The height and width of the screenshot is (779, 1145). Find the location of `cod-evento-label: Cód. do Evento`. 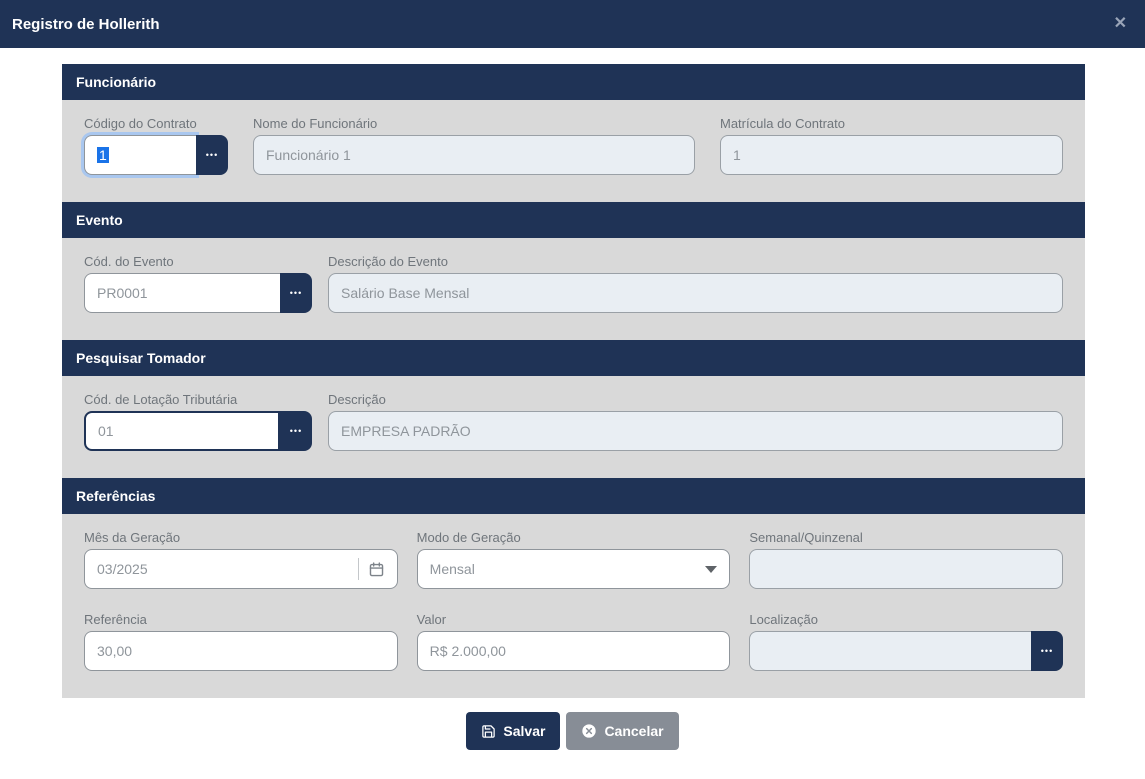

cod-evento-label: Cód. do Evento is located at coordinates (129, 261).